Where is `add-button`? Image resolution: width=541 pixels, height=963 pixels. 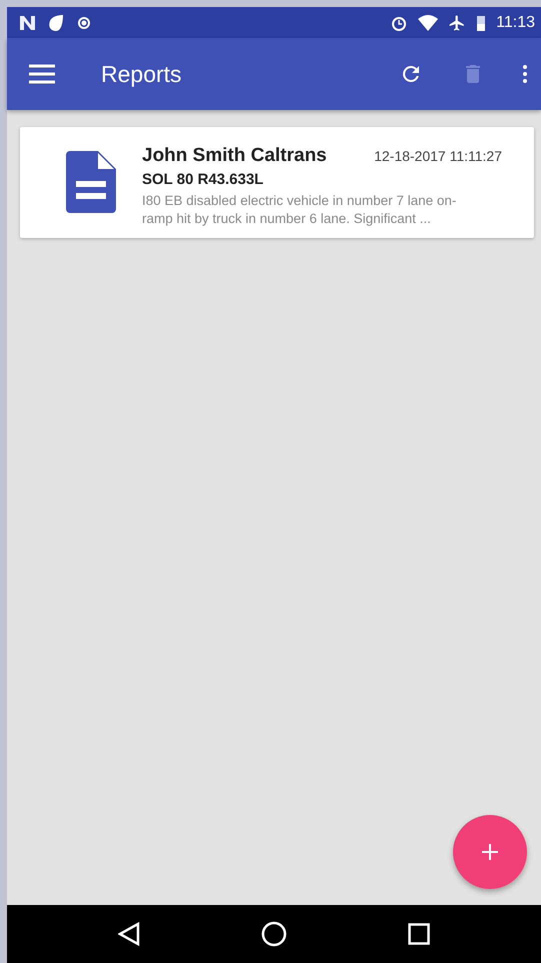
add-button is located at coordinates (490, 852).